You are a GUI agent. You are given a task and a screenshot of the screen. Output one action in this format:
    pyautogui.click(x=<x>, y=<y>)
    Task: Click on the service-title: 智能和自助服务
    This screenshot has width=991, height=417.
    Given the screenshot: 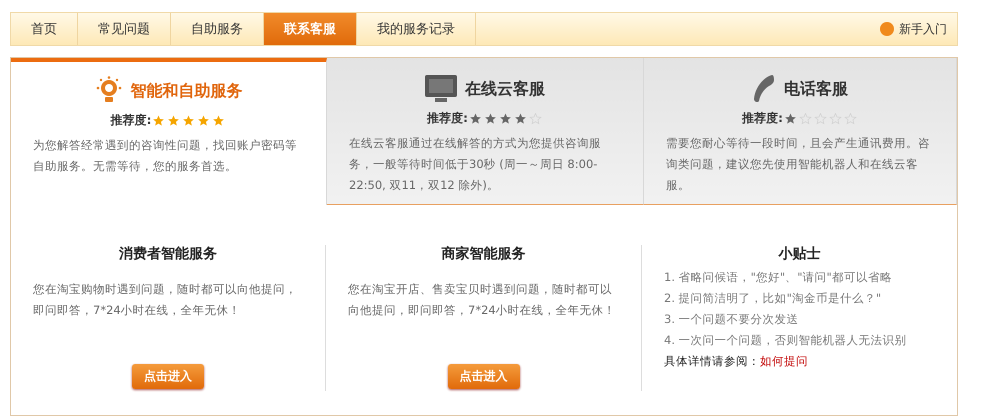 What is the action you would take?
    pyautogui.click(x=186, y=91)
    